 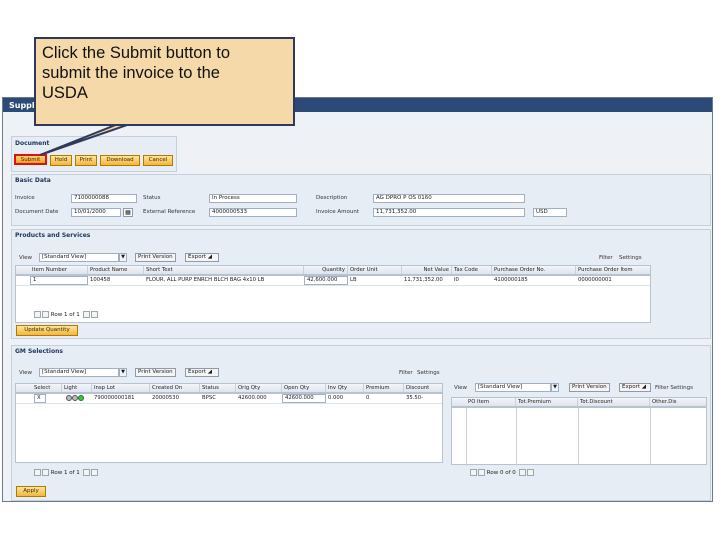 I want to click on callout-line-3: USDA, so click(x=65, y=93).